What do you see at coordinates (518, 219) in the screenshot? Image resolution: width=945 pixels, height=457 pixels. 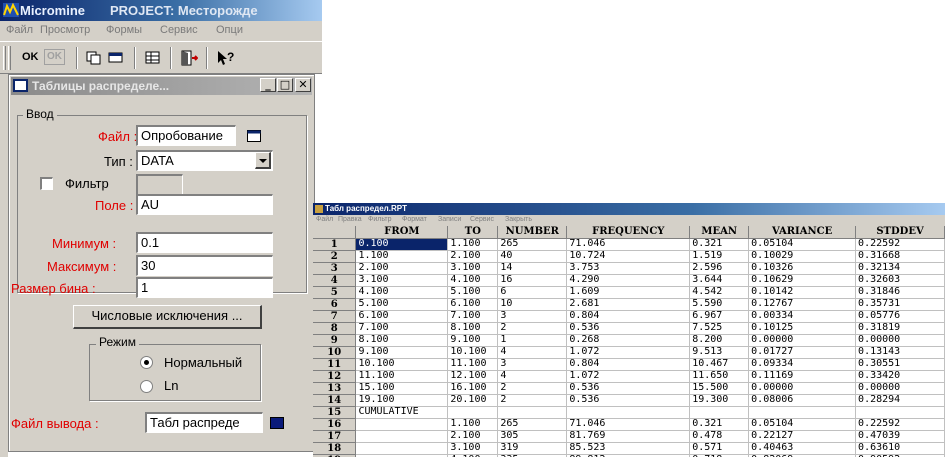 I see `report-menu-close: Закрыть` at bounding box center [518, 219].